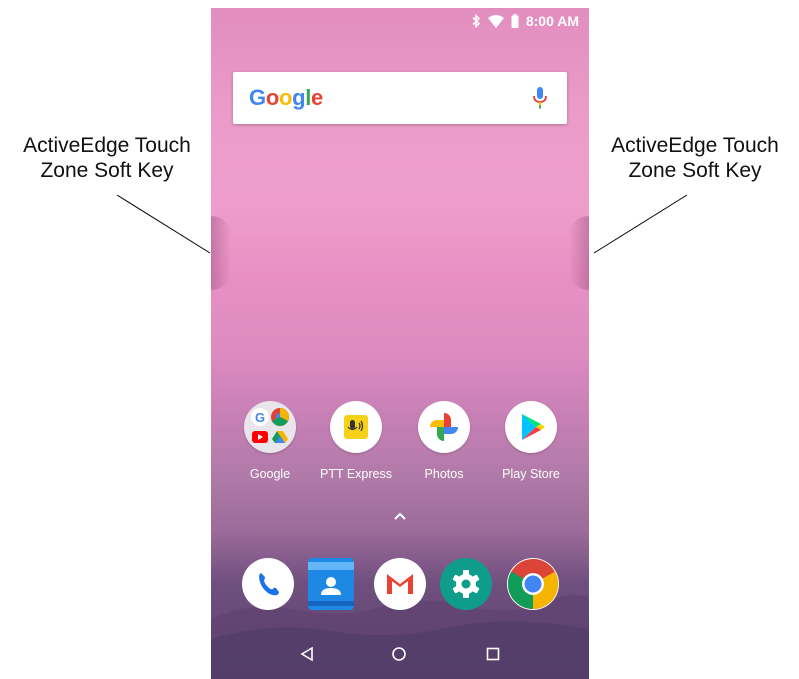  What do you see at coordinates (268, 584) in the screenshot?
I see `phone-icon` at bounding box center [268, 584].